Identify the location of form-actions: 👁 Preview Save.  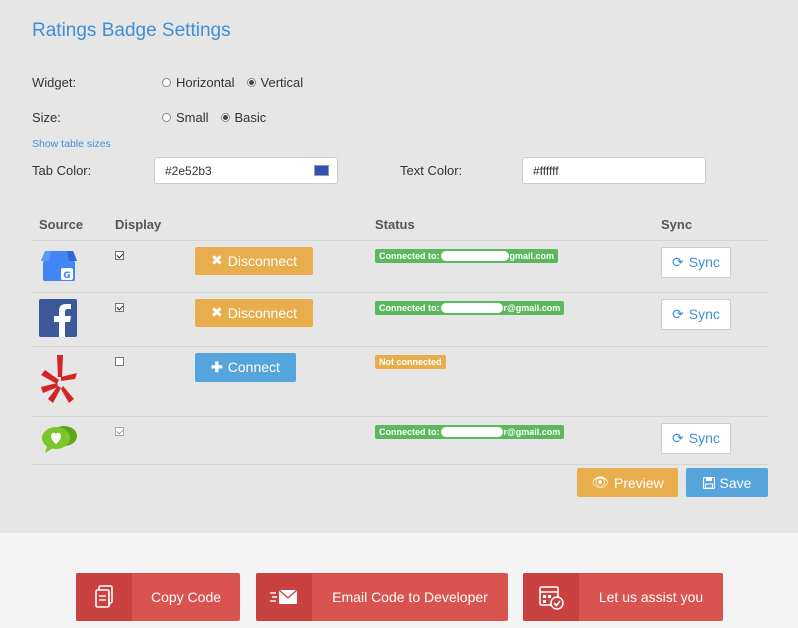
(672, 482).